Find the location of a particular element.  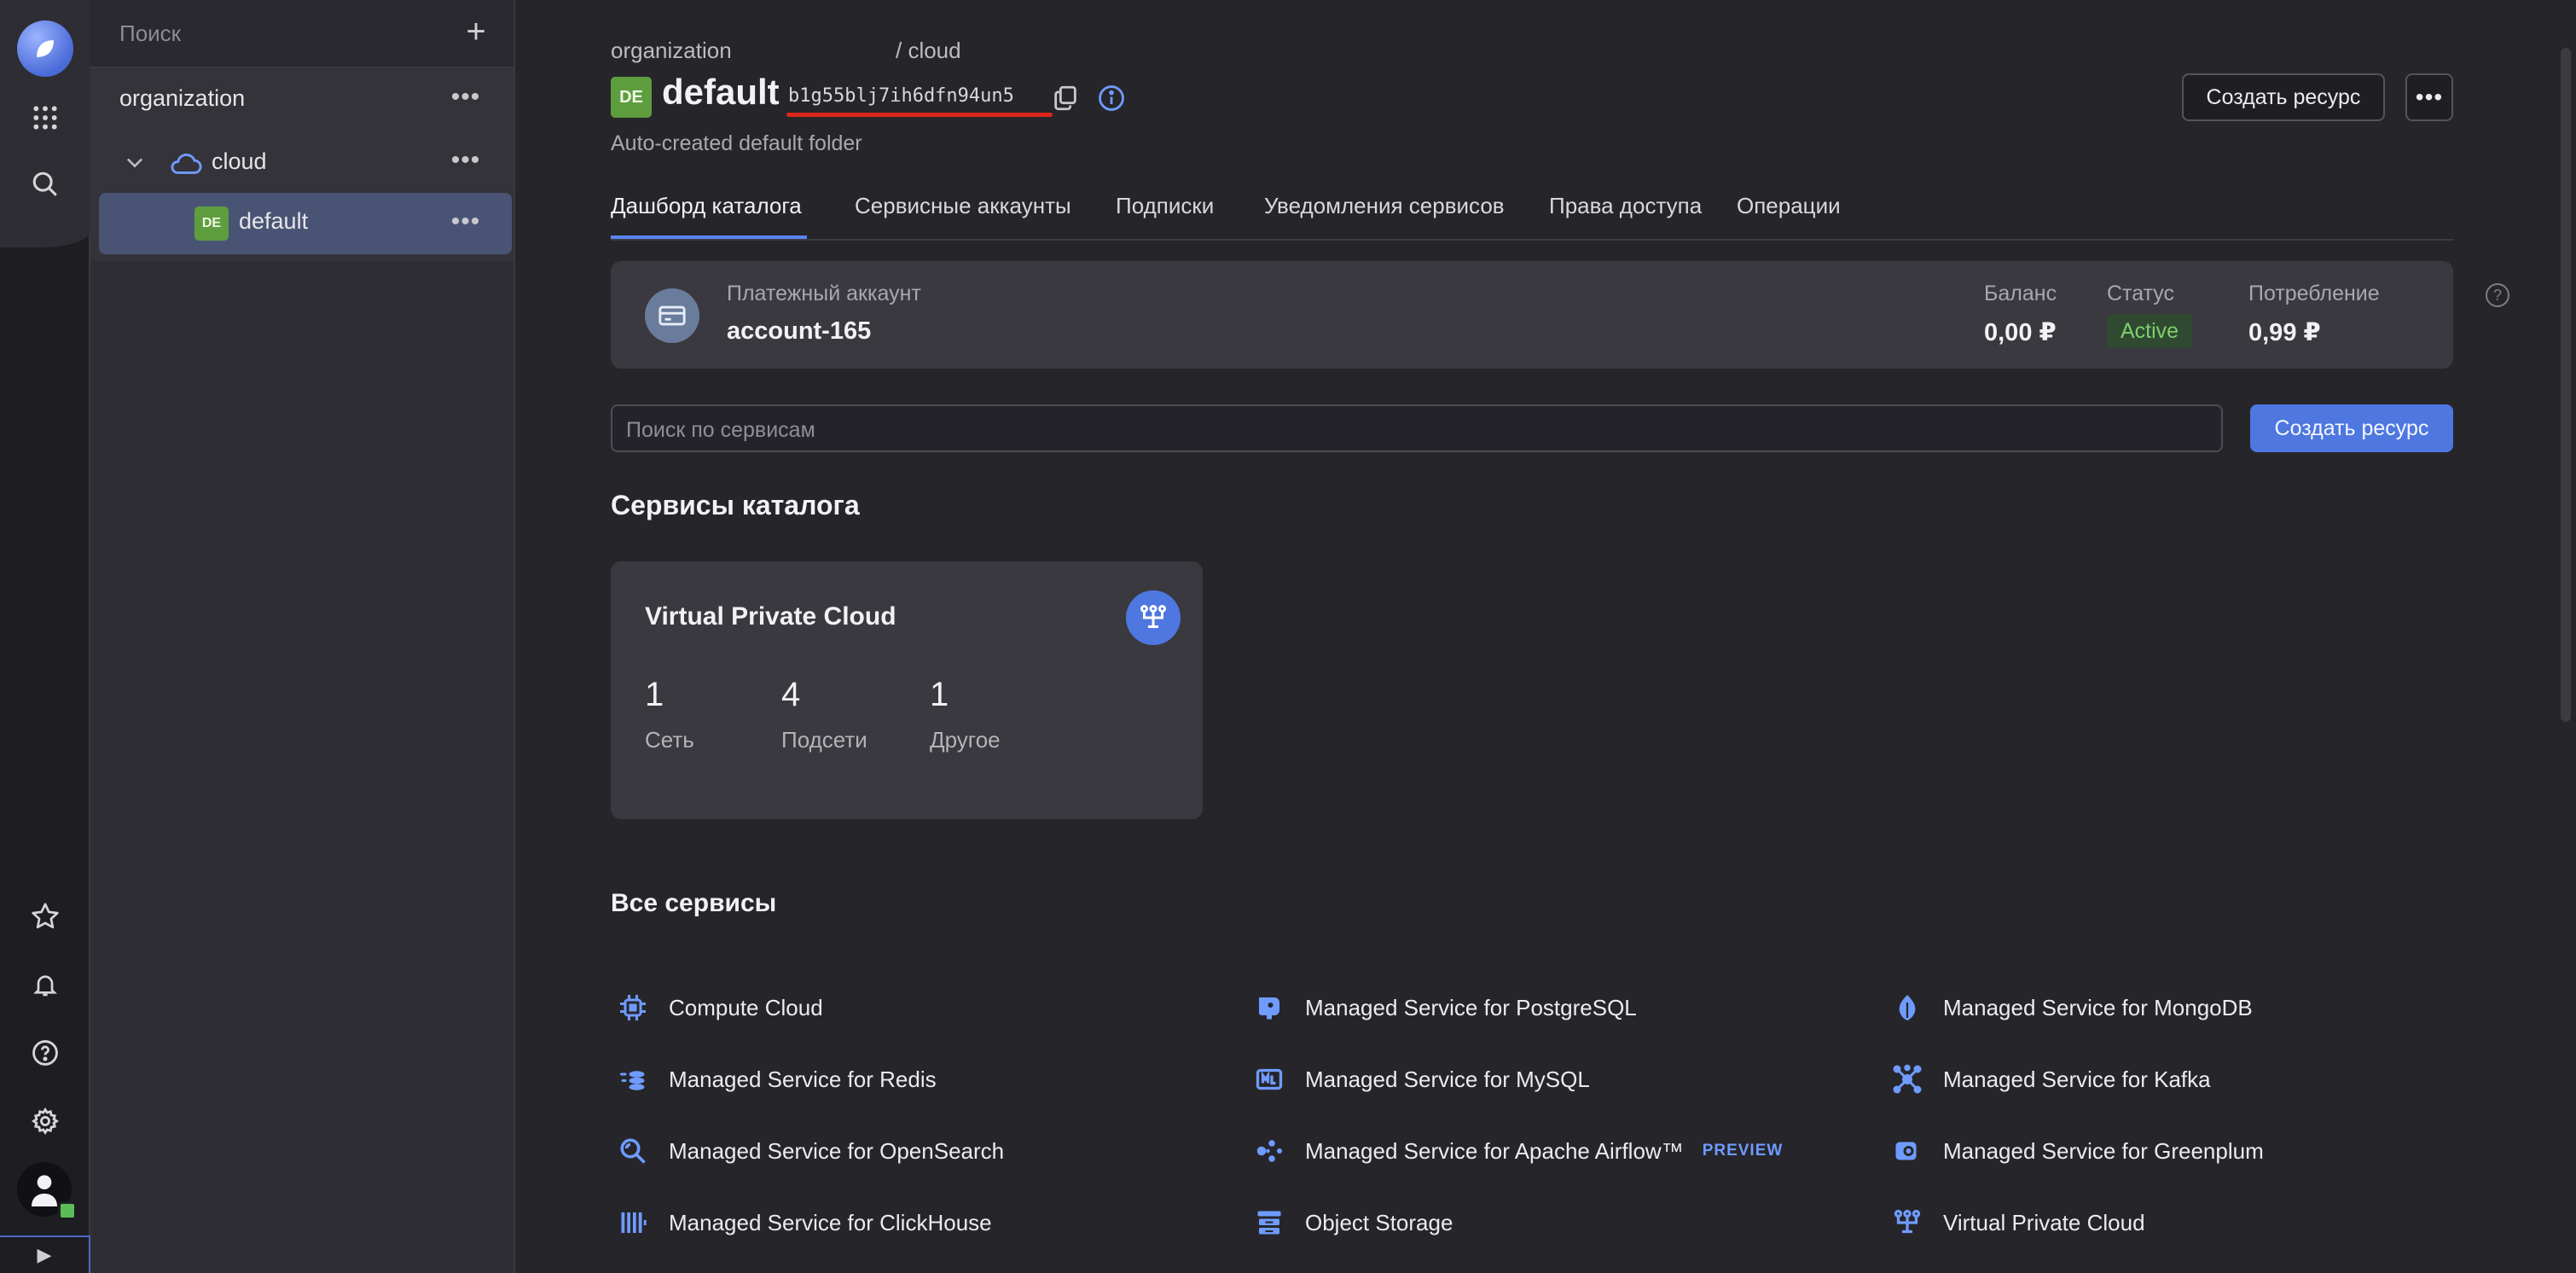

billing-card-icon is located at coordinates (672, 315).